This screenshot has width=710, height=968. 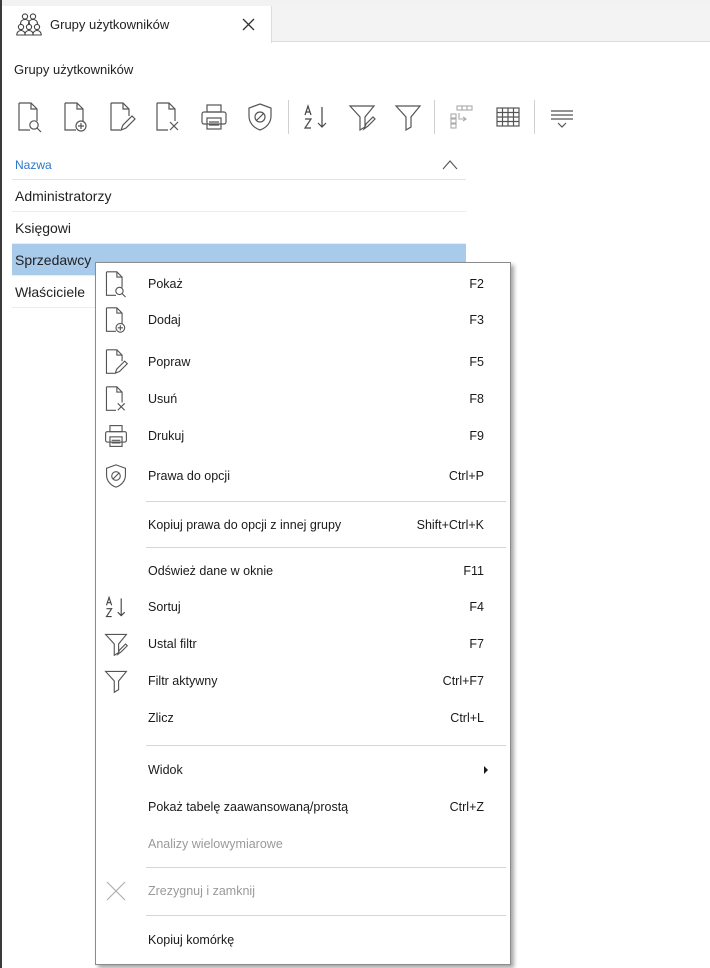 What do you see at coordinates (245, 525) in the screenshot?
I see `menu-item-label: Kopiuj prawa do opcji z innej grupy` at bounding box center [245, 525].